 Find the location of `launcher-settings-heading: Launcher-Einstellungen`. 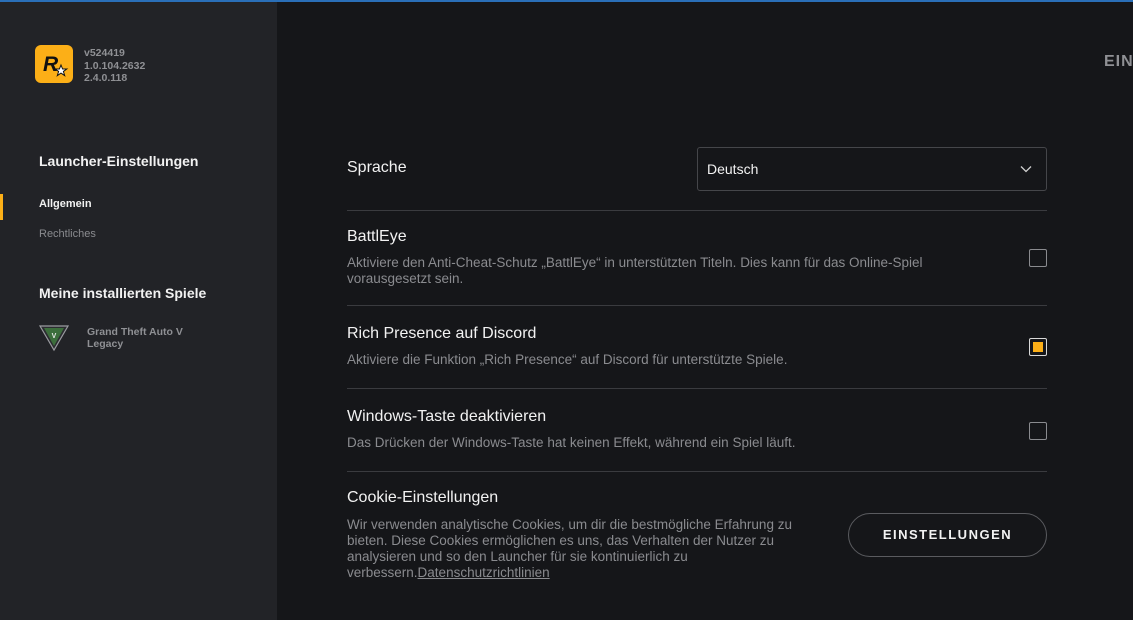

launcher-settings-heading: Launcher-Einstellungen is located at coordinates (119, 161).